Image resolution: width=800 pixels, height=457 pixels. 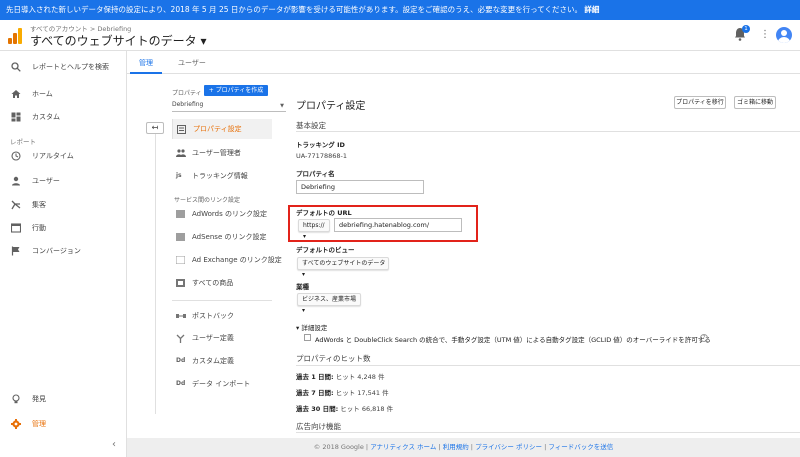 What do you see at coordinates (344, 408) in the screenshot?
I see `hits-row: 過去 30 日間: ヒット 66,818 件` at bounding box center [344, 408].